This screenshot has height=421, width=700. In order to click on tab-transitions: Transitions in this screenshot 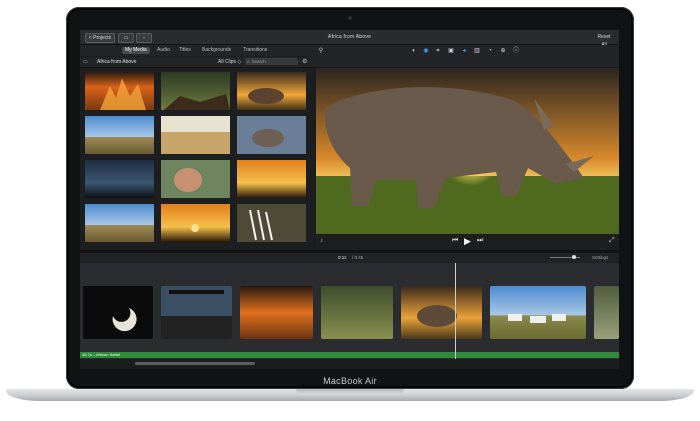, I will do `click(255, 50)`.